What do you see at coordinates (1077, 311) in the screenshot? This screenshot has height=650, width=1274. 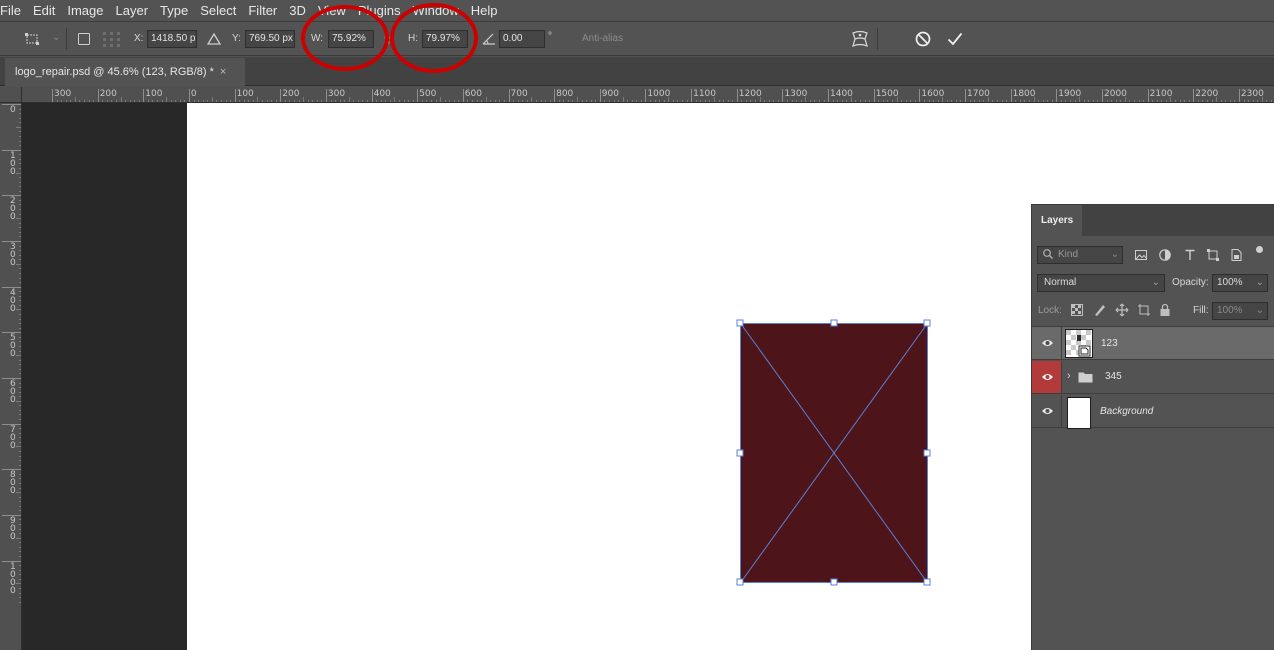 I see `lock-transparent-icon` at bounding box center [1077, 311].